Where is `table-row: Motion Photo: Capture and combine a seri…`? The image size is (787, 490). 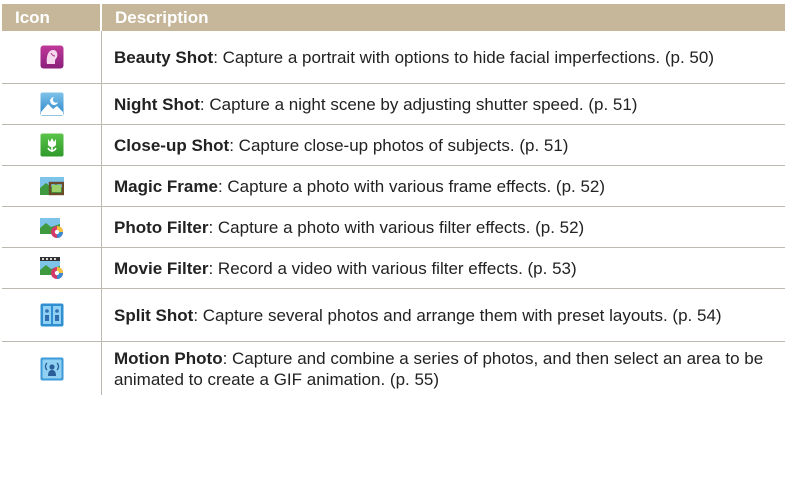
table-row: Motion Photo: Capture and combine a seri… is located at coordinates (393, 368).